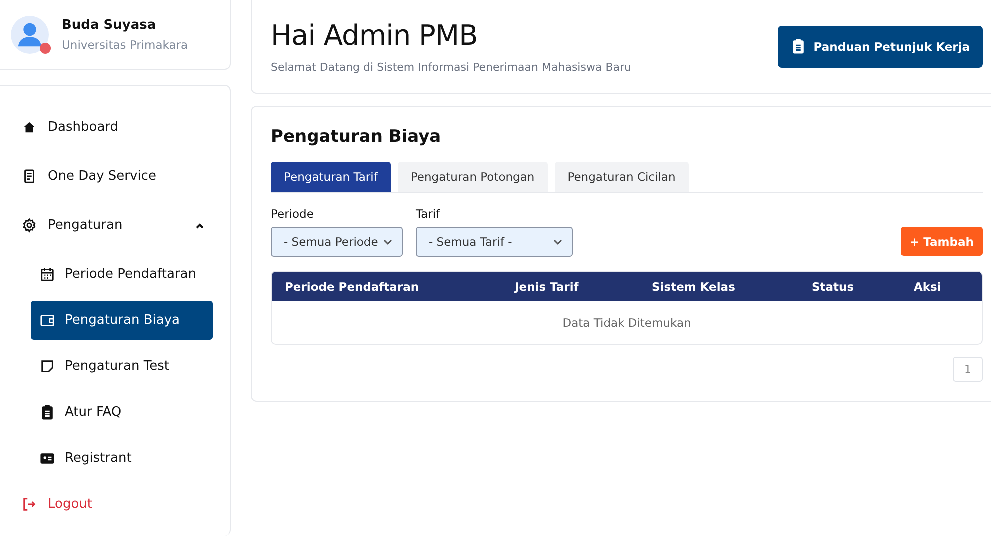 The width and height of the screenshot is (991, 536). What do you see at coordinates (30, 35) in the screenshot?
I see `avatar-icon` at bounding box center [30, 35].